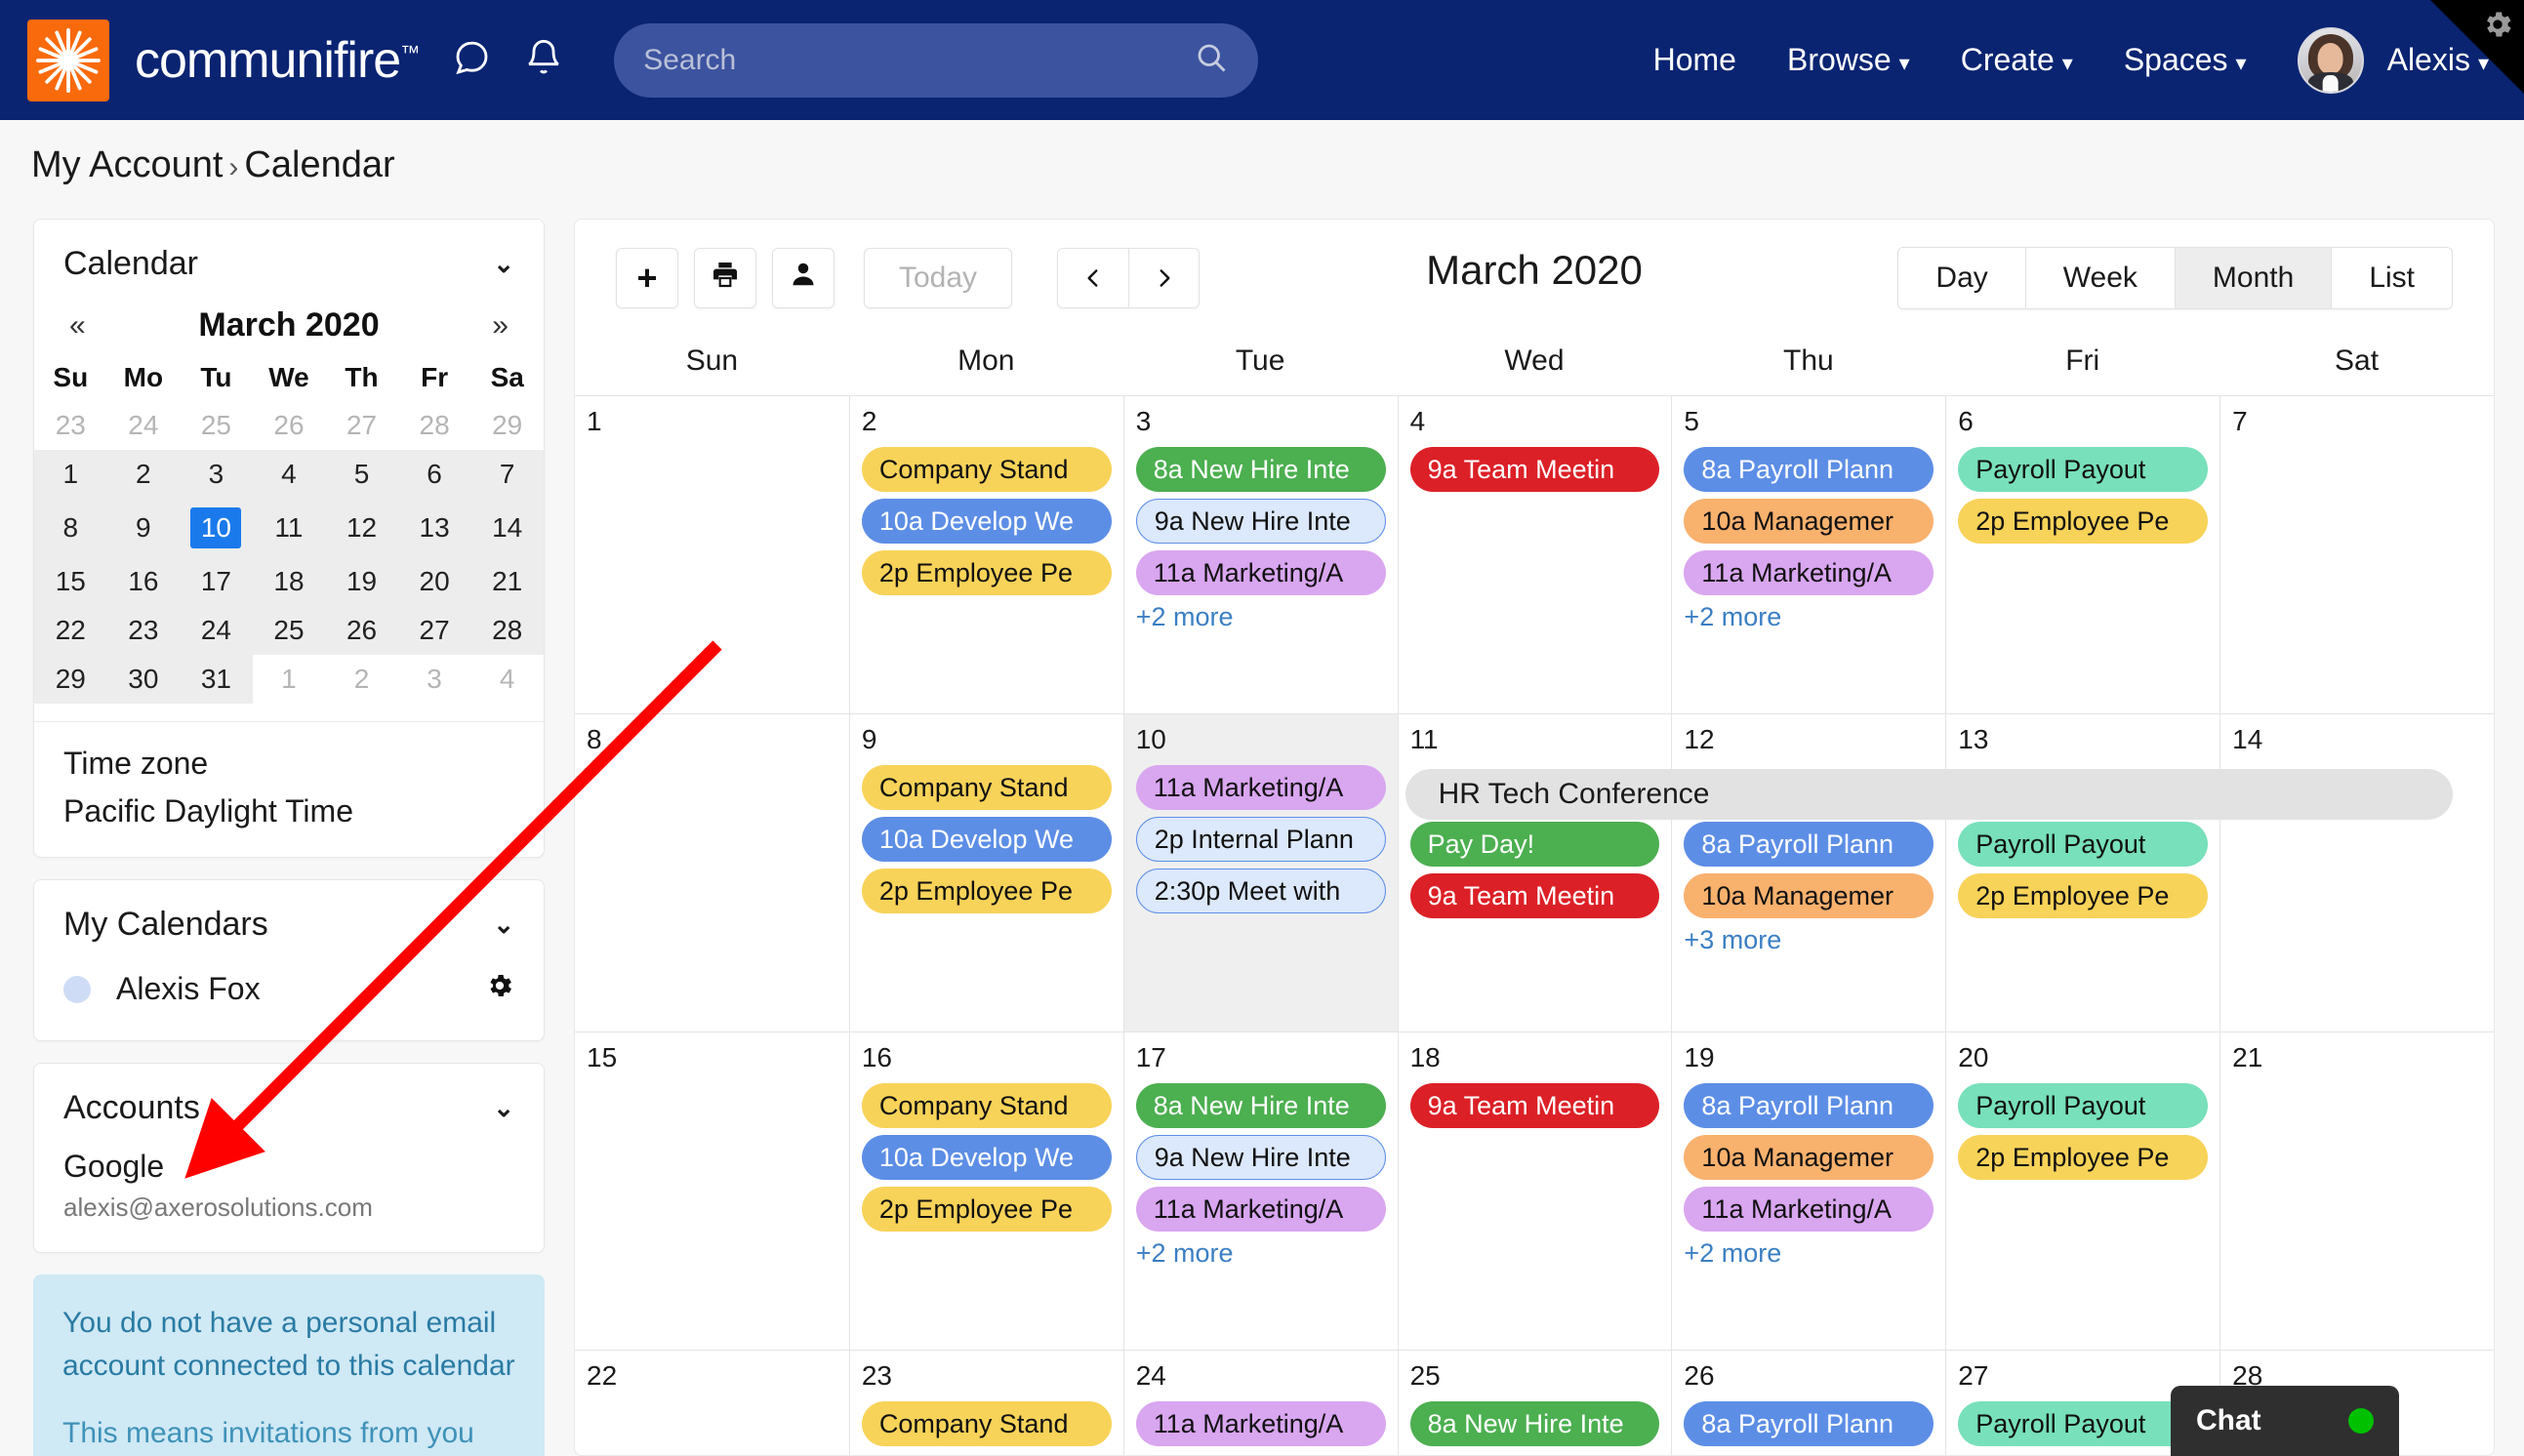  Describe the element at coordinates (471, 60) in the screenshot. I see `chat-bubble-icon` at that location.